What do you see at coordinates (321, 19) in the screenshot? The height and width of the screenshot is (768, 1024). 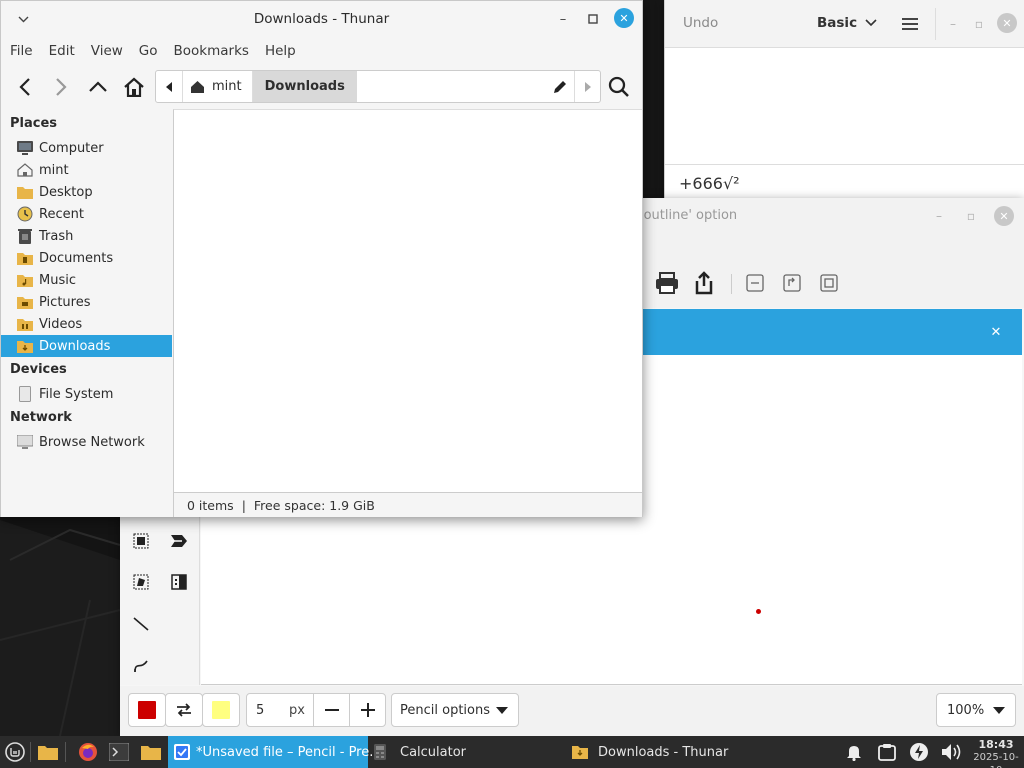 I see `window-title: Downloads - Thunar` at bounding box center [321, 19].